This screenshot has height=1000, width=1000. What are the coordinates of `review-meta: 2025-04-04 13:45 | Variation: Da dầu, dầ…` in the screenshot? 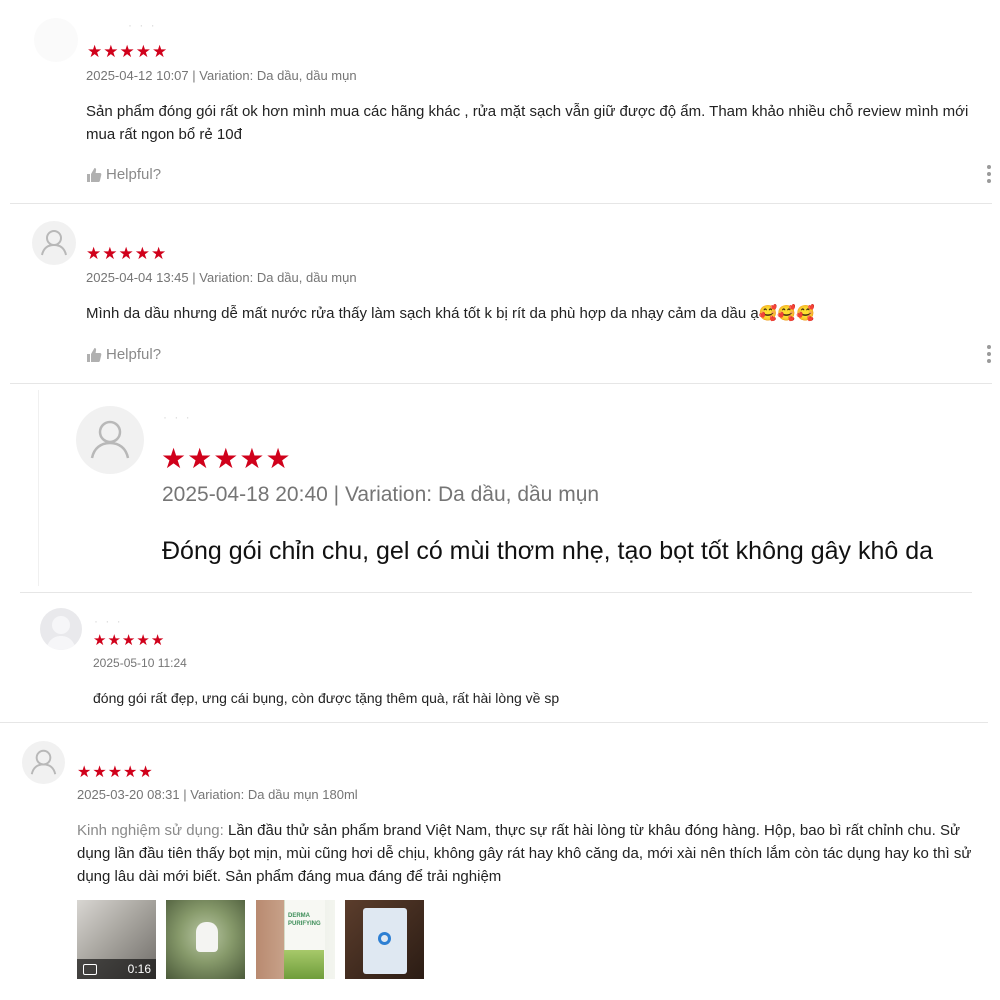 It's located at (221, 277).